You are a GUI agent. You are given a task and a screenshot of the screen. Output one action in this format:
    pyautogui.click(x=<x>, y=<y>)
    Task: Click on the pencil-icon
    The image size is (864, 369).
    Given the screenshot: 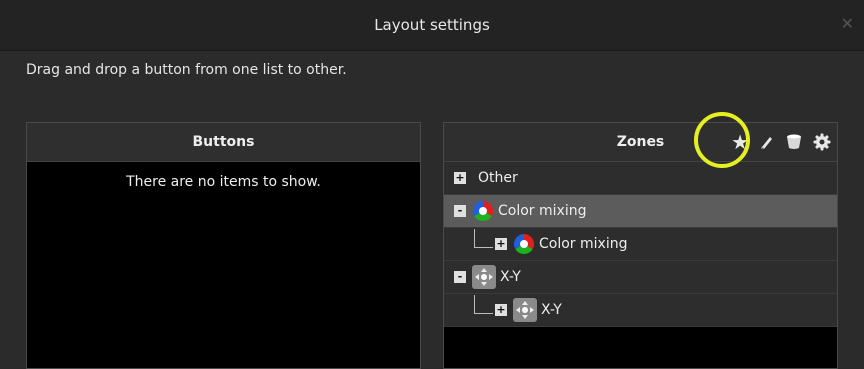 What is the action you would take?
    pyautogui.click(x=767, y=142)
    